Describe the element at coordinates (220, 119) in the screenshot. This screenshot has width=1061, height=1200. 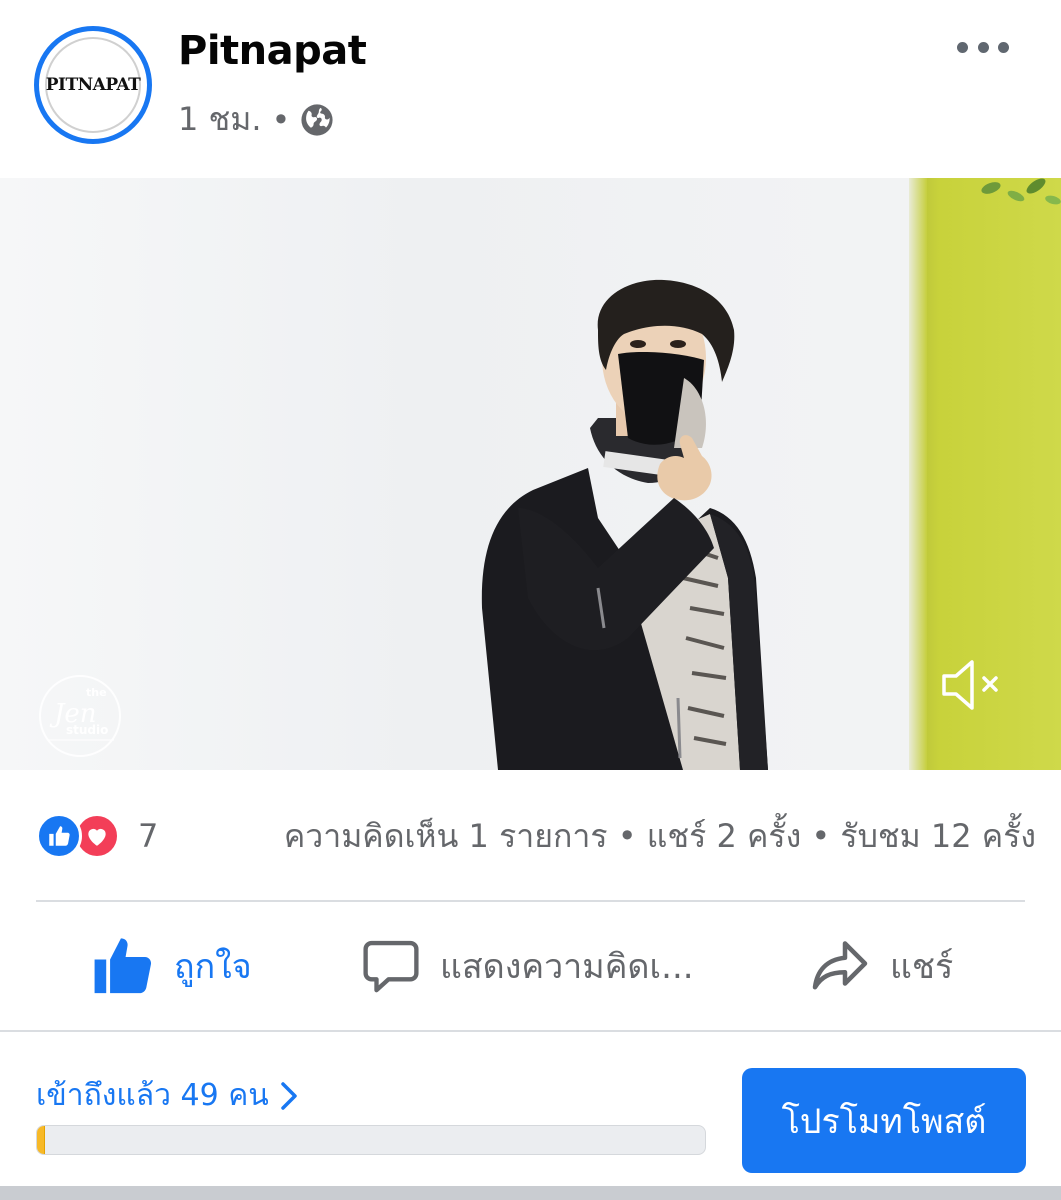
I see `post-time: 1 ชม.` at that location.